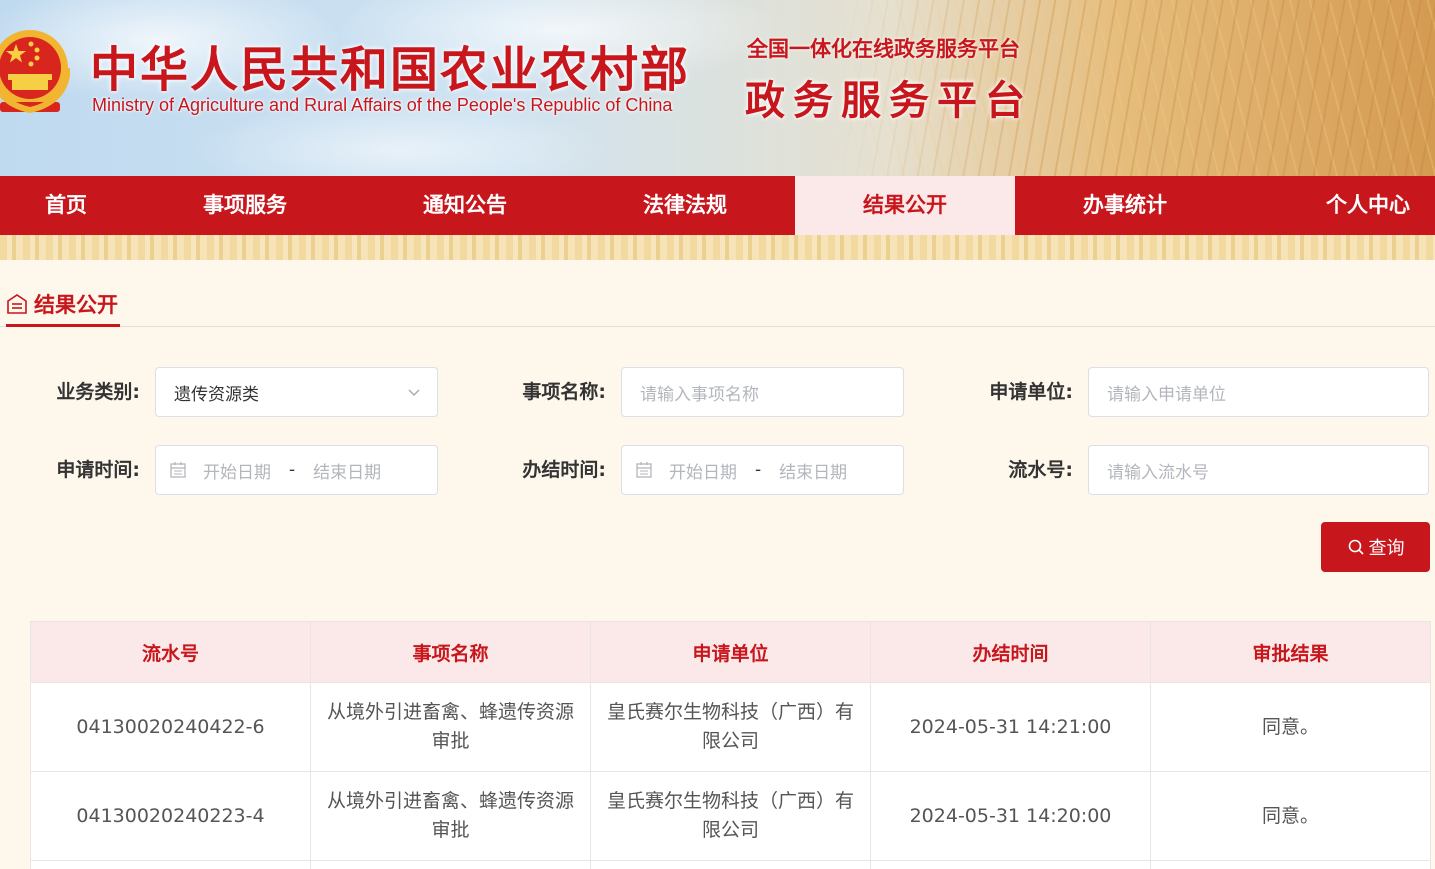  What do you see at coordinates (762, 392) in the screenshot?
I see `item-name-input: 请输入事项名称` at bounding box center [762, 392].